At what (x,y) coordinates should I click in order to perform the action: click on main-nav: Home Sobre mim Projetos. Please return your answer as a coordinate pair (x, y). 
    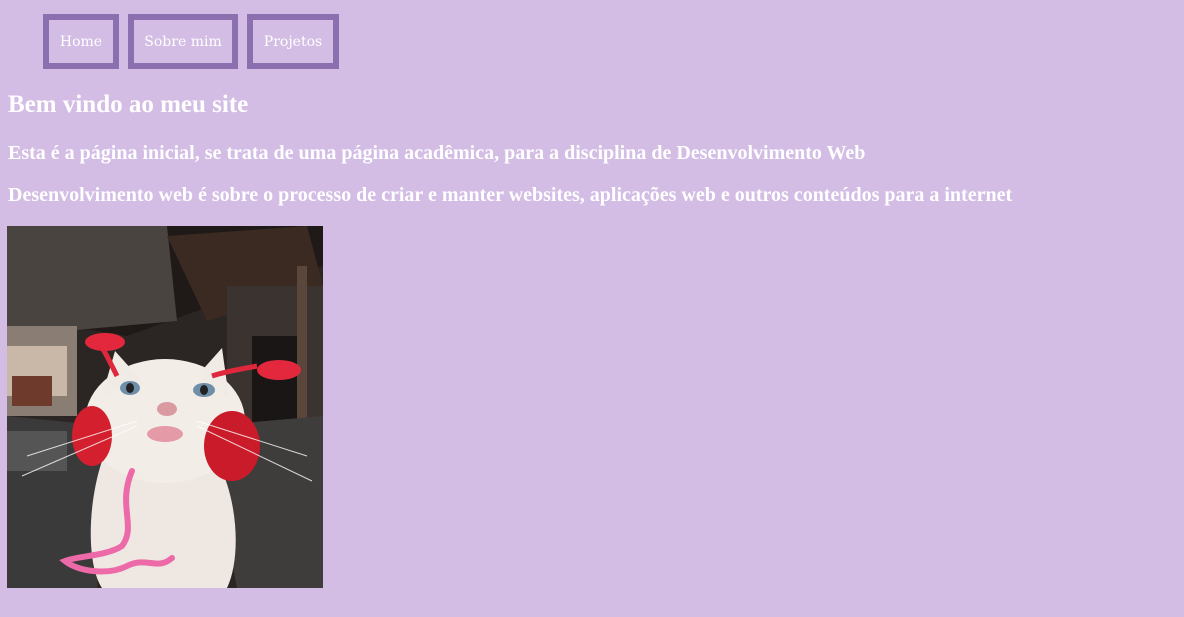
    Looking at the image, I should click on (191, 41).